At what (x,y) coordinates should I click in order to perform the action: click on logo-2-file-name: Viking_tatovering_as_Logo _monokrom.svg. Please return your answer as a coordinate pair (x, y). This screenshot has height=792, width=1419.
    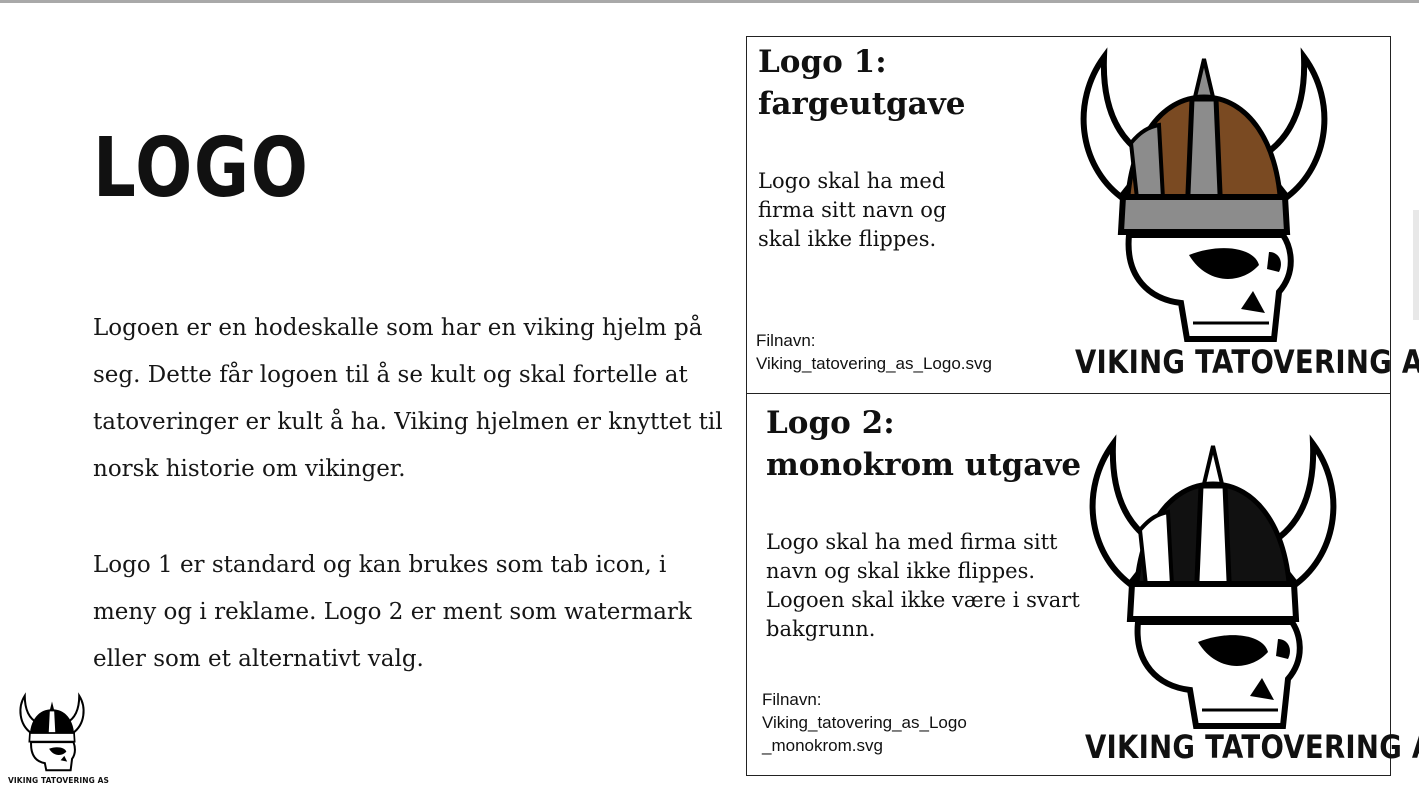
    Looking at the image, I should click on (864, 734).